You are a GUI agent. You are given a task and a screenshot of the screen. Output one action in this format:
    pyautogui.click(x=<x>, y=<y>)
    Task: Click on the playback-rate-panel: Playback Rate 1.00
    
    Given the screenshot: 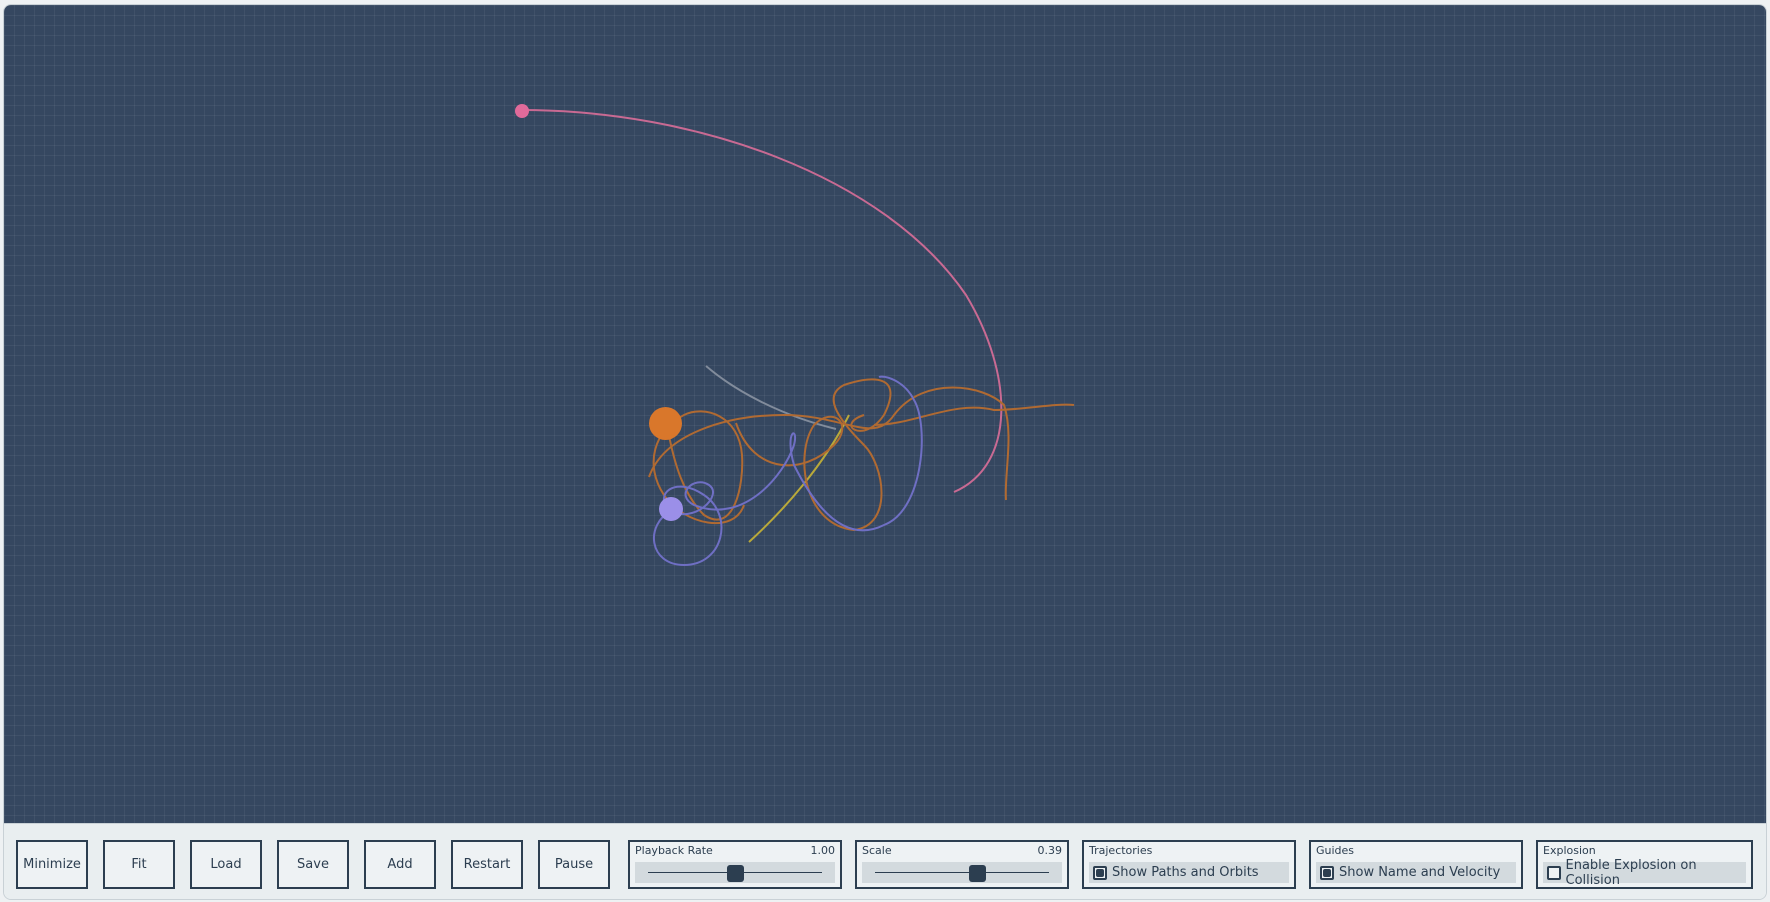 What is the action you would take?
    pyautogui.click(x=735, y=864)
    